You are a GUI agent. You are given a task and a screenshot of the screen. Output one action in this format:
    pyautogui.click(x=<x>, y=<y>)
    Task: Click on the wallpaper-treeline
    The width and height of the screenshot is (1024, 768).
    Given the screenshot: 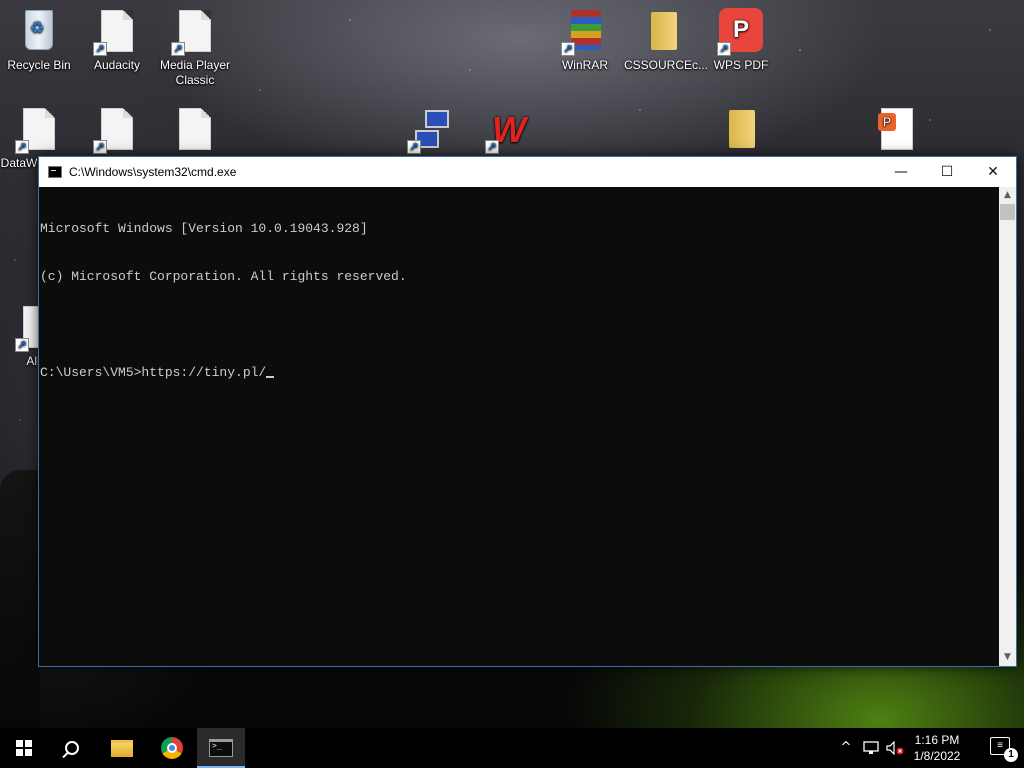 What is the action you would take?
    pyautogui.click(x=20, y=600)
    